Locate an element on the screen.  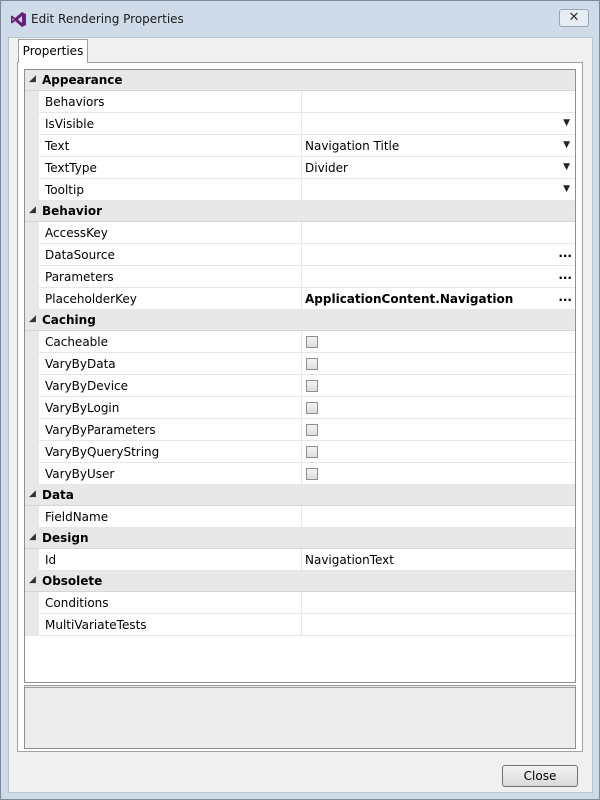
property-row-cacheable: Cacheable is located at coordinates (300, 342).